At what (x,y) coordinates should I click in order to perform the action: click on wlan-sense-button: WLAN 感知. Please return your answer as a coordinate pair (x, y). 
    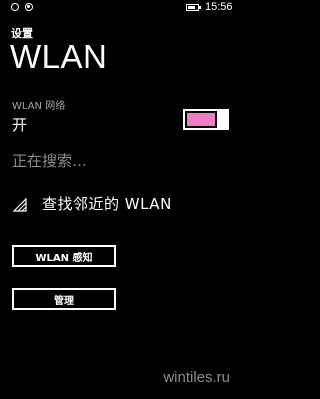
    Looking at the image, I should click on (64, 256).